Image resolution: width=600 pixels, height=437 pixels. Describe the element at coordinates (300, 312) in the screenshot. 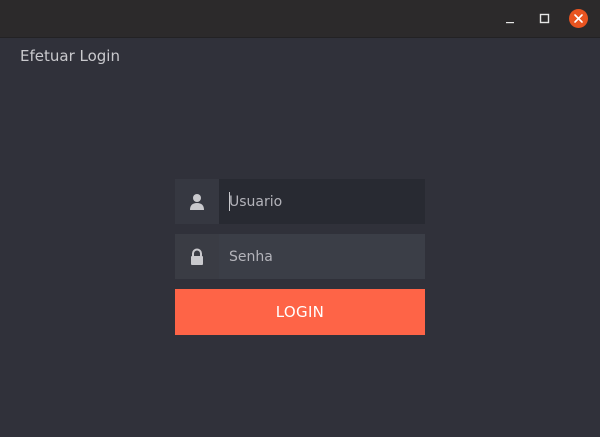

I see `login-button: LOGIN` at that location.